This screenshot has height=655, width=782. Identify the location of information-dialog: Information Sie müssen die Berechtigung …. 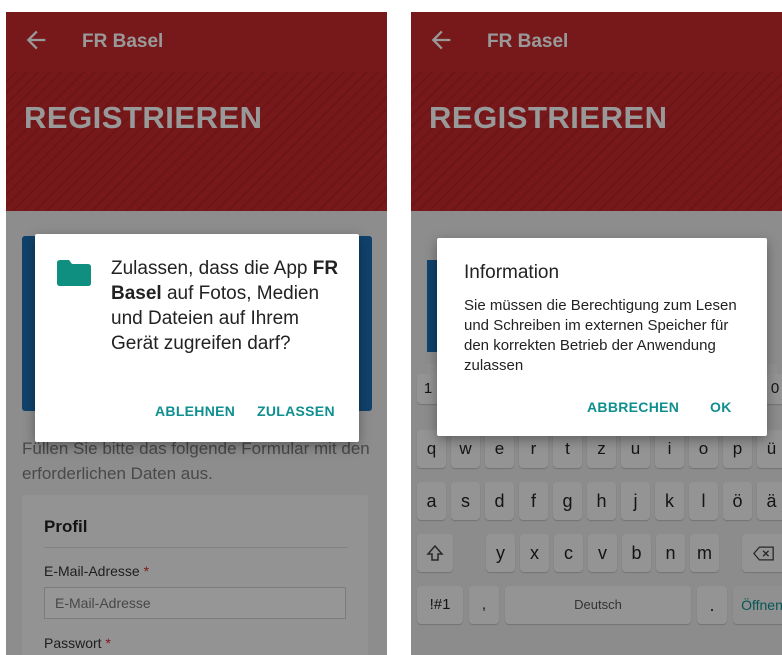
(602, 337).